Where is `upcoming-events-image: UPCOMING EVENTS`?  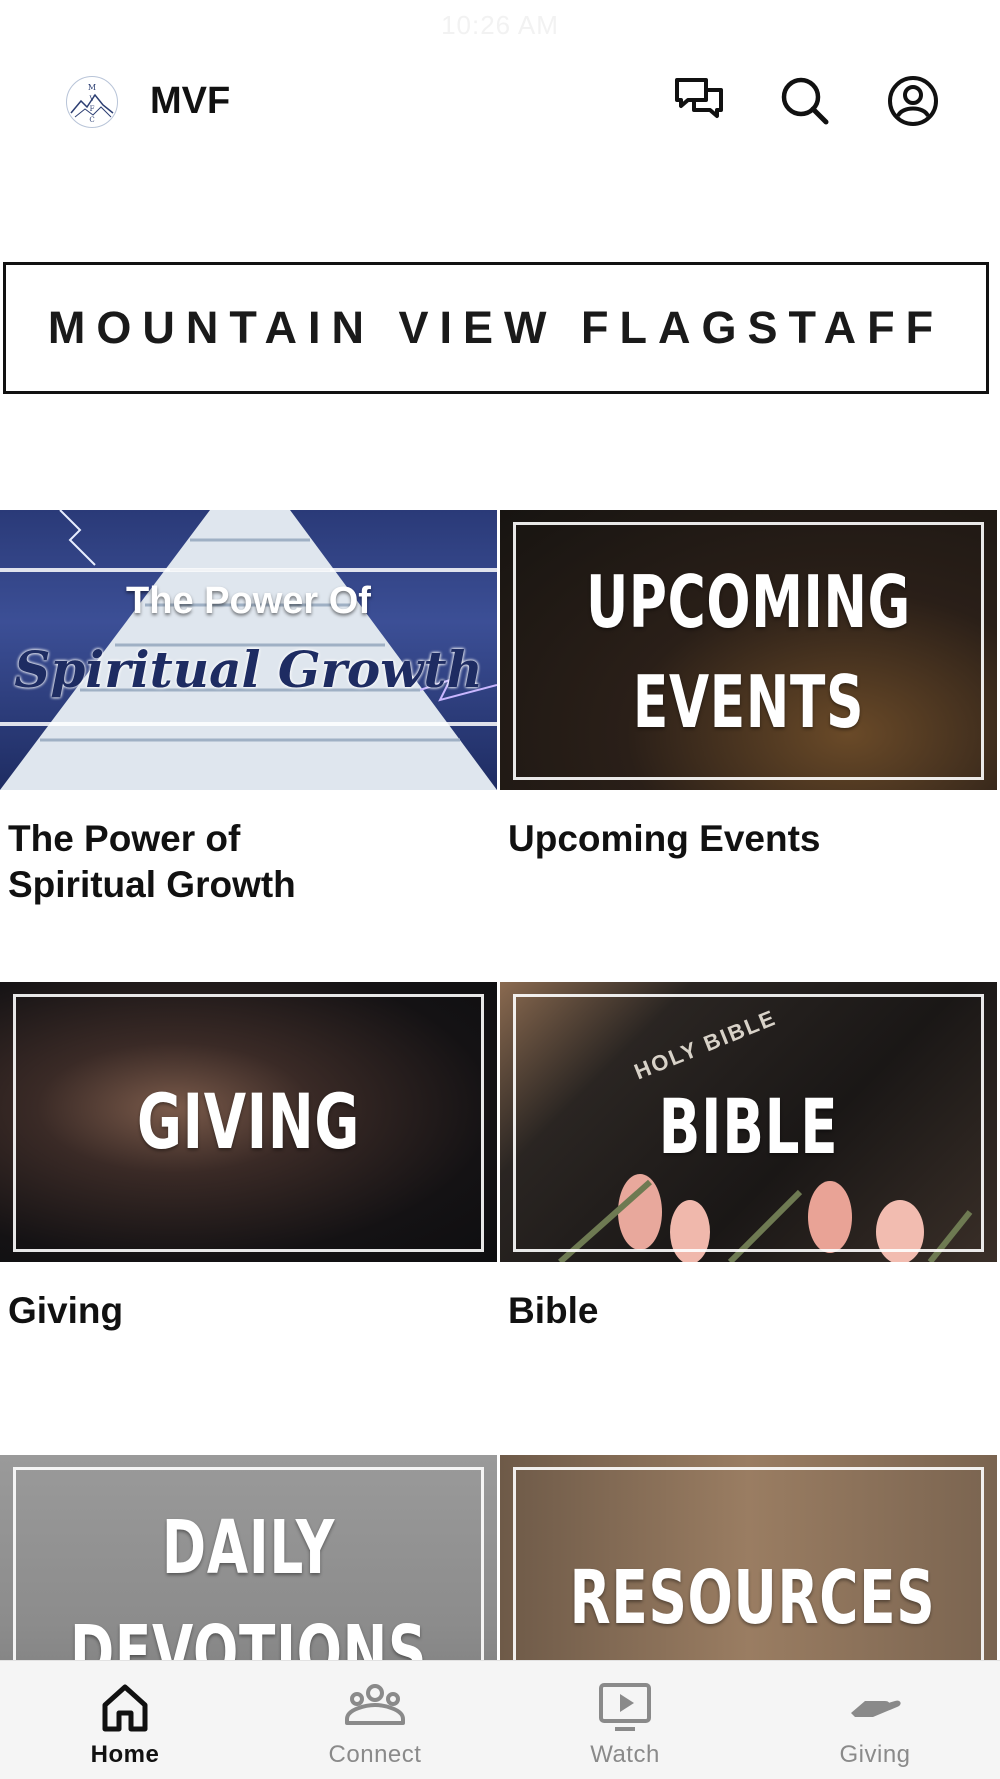 upcoming-events-image: UPCOMING EVENTS is located at coordinates (748, 650).